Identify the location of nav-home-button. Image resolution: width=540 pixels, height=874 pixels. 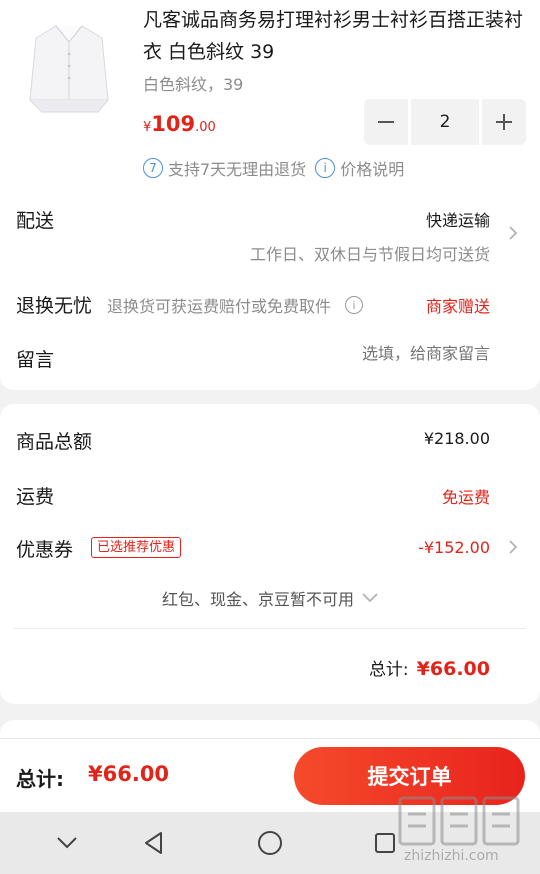
(270, 843).